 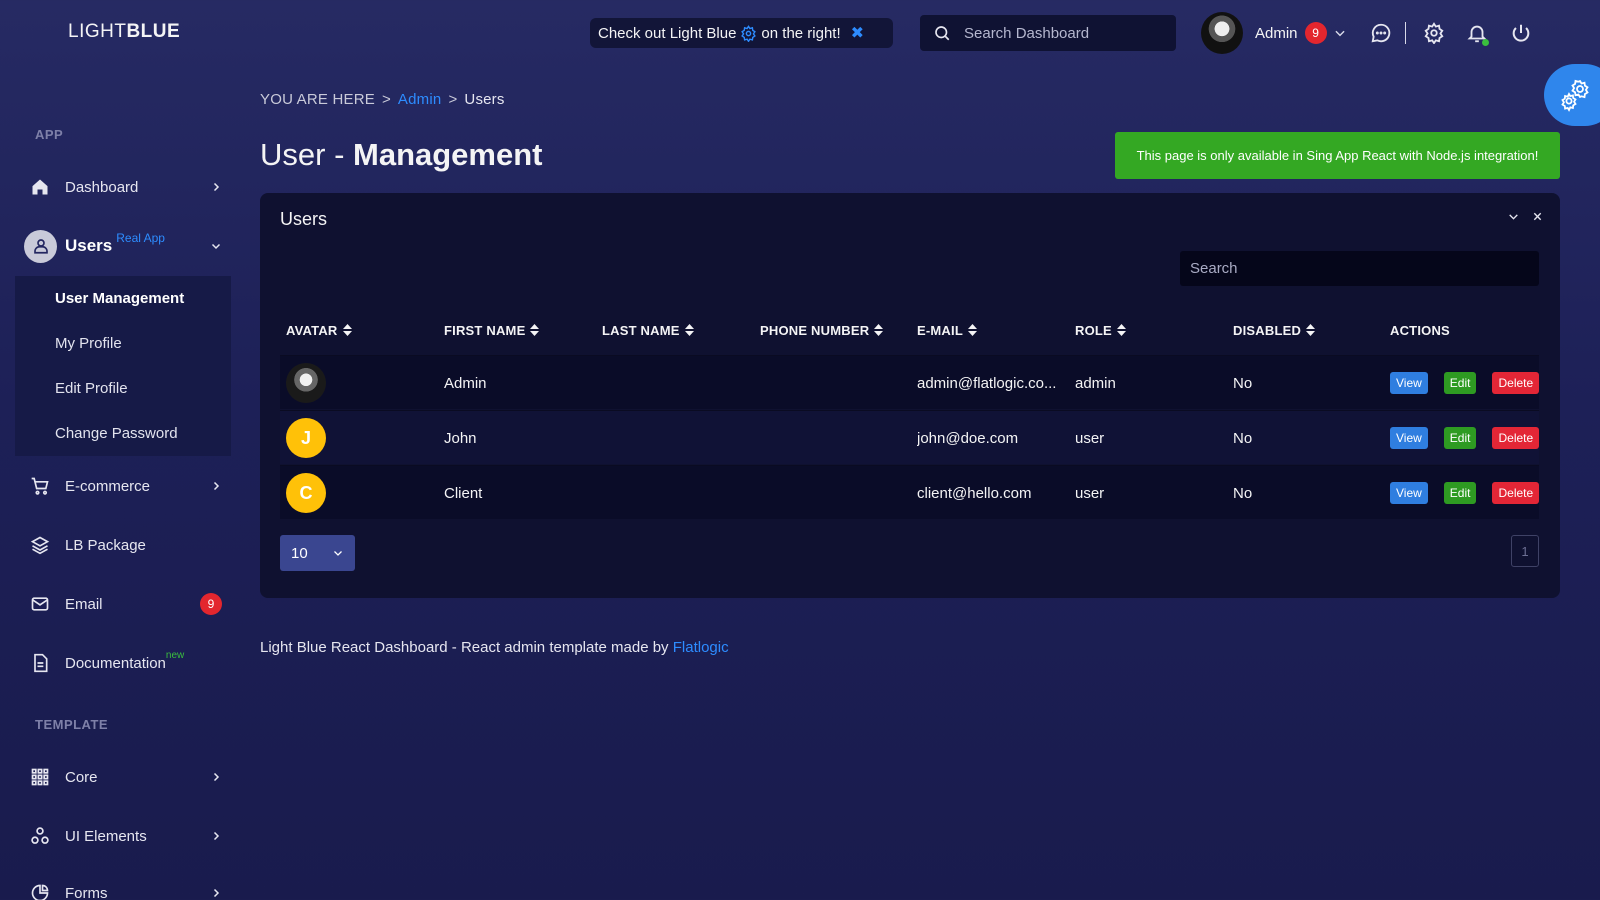 What do you see at coordinates (942, 33) in the screenshot?
I see `search-icon` at bounding box center [942, 33].